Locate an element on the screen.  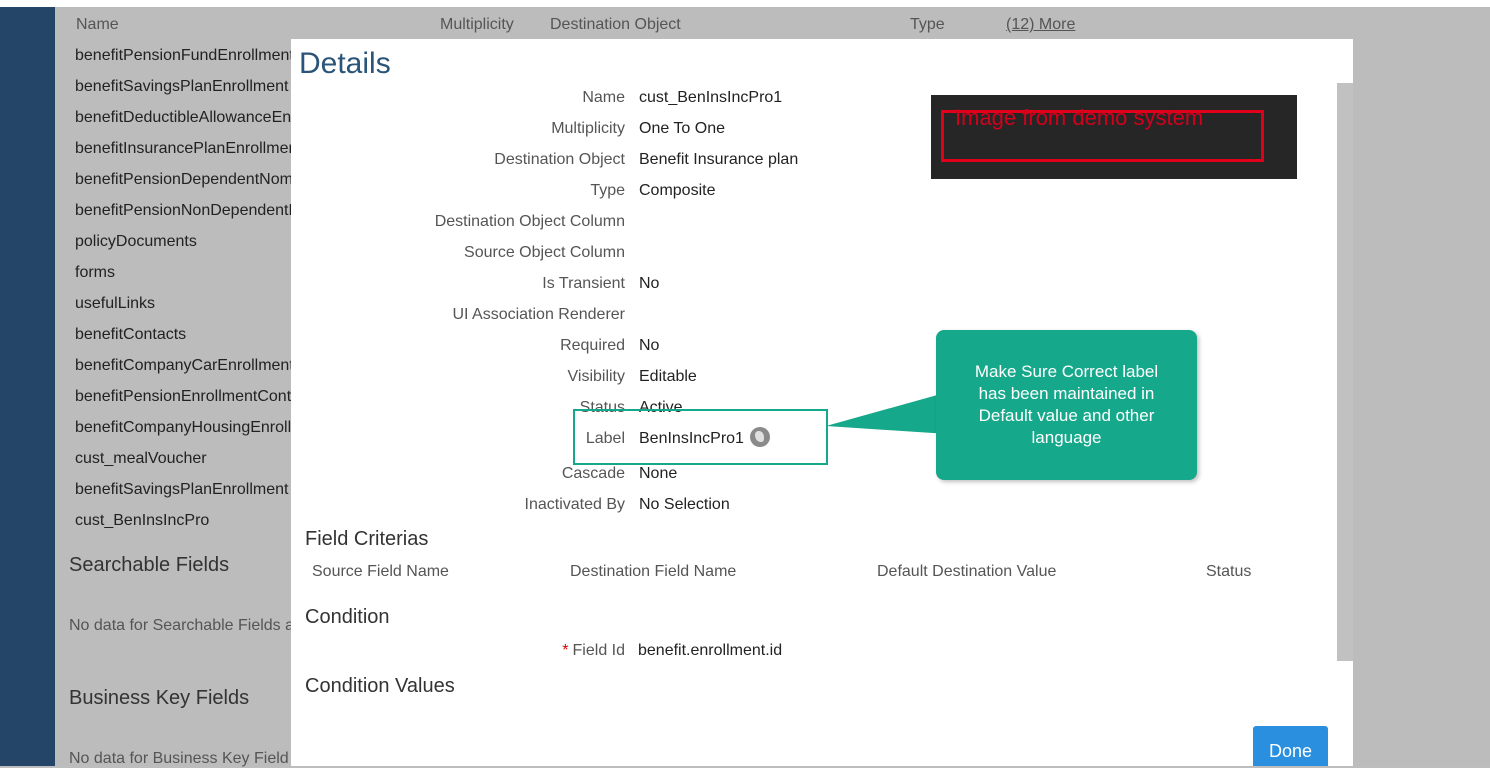
field-label: Destination Object Column is located at coordinates (529, 221).